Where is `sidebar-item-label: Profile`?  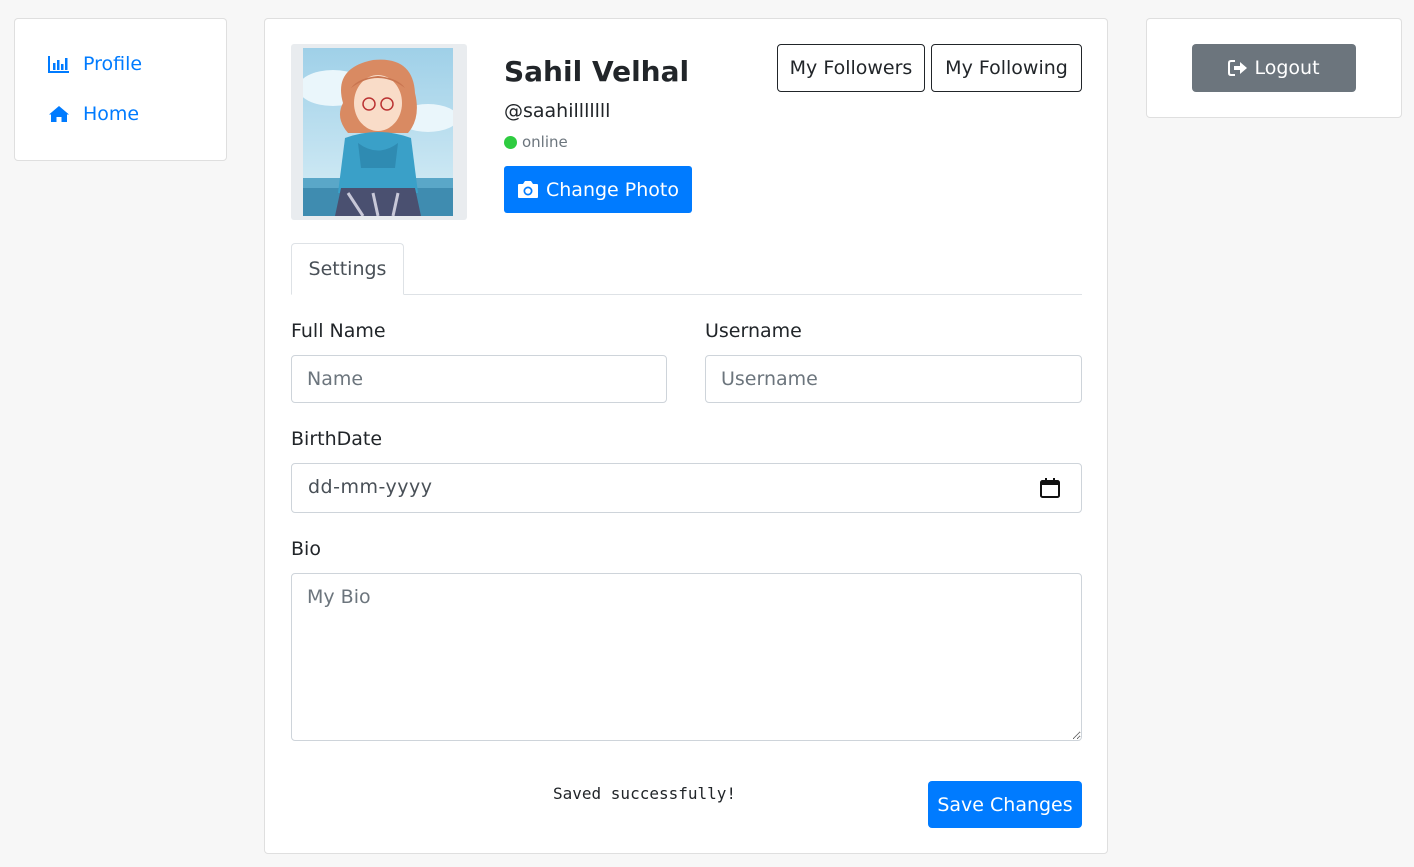
sidebar-item-label: Profile is located at coordinates (113, 64).